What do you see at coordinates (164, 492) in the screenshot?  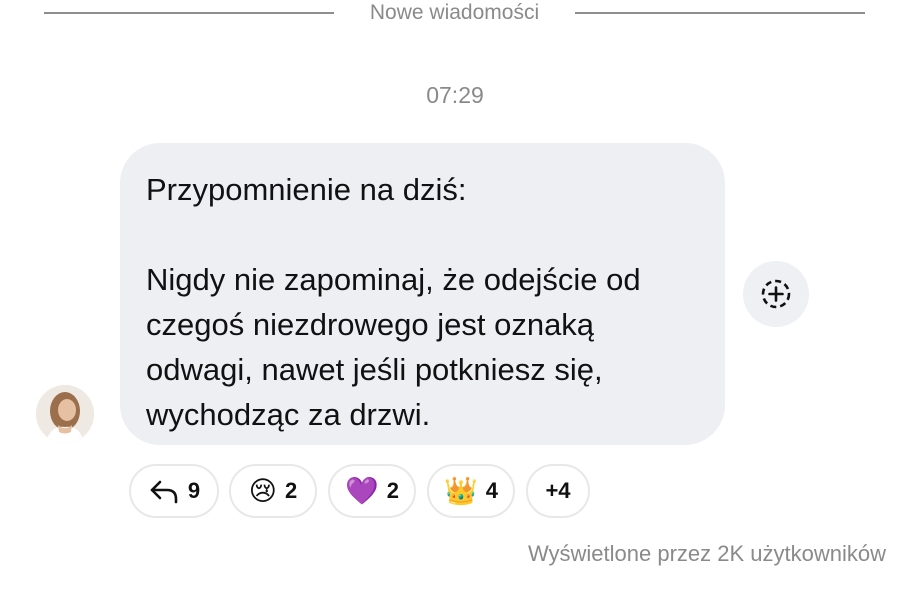 I see `reply-arrow-icon` at bounding box center [164, 492].